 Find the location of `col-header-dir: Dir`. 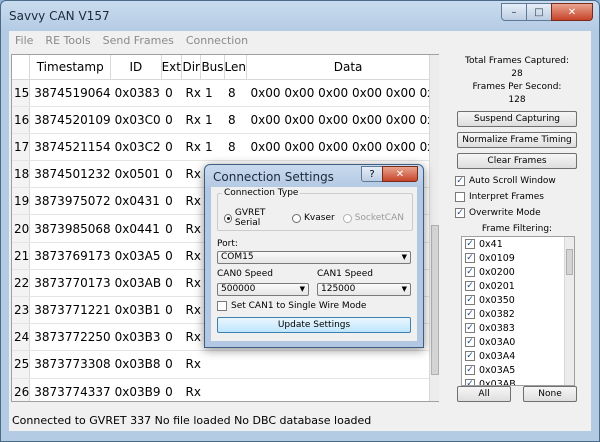

col-header-dir: Dir is located at coordinates (191, 67).